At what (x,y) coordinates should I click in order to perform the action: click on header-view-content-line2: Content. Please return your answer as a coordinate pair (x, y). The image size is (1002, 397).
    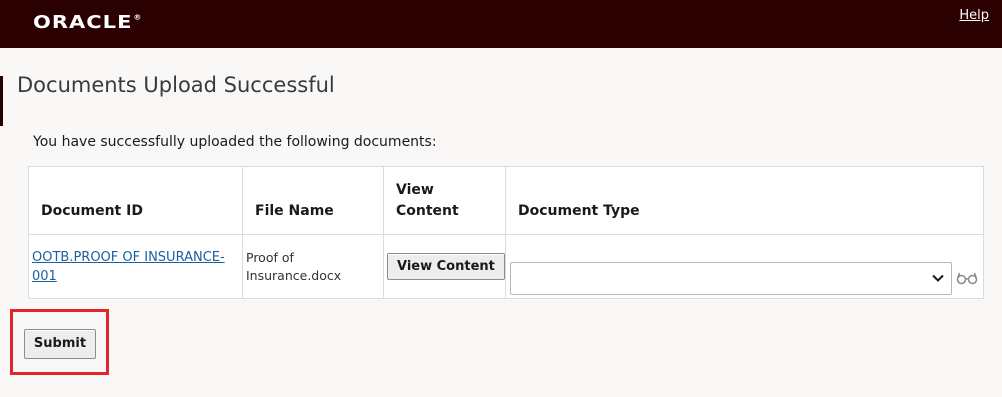
    Looking at the image, I should click on (427, 211).